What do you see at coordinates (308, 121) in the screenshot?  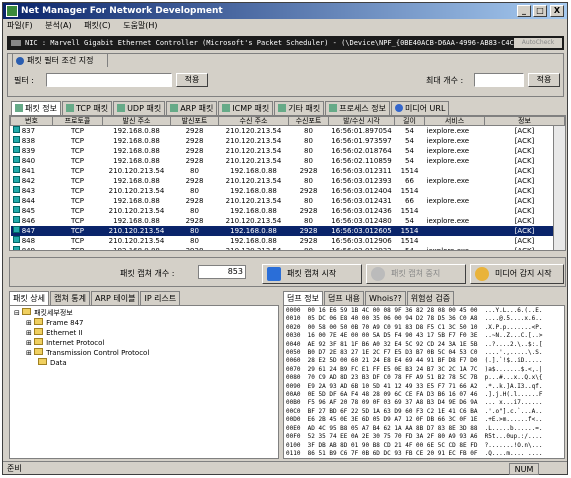 I see `column-header: 수신포트` at bounding box center [308, 121].